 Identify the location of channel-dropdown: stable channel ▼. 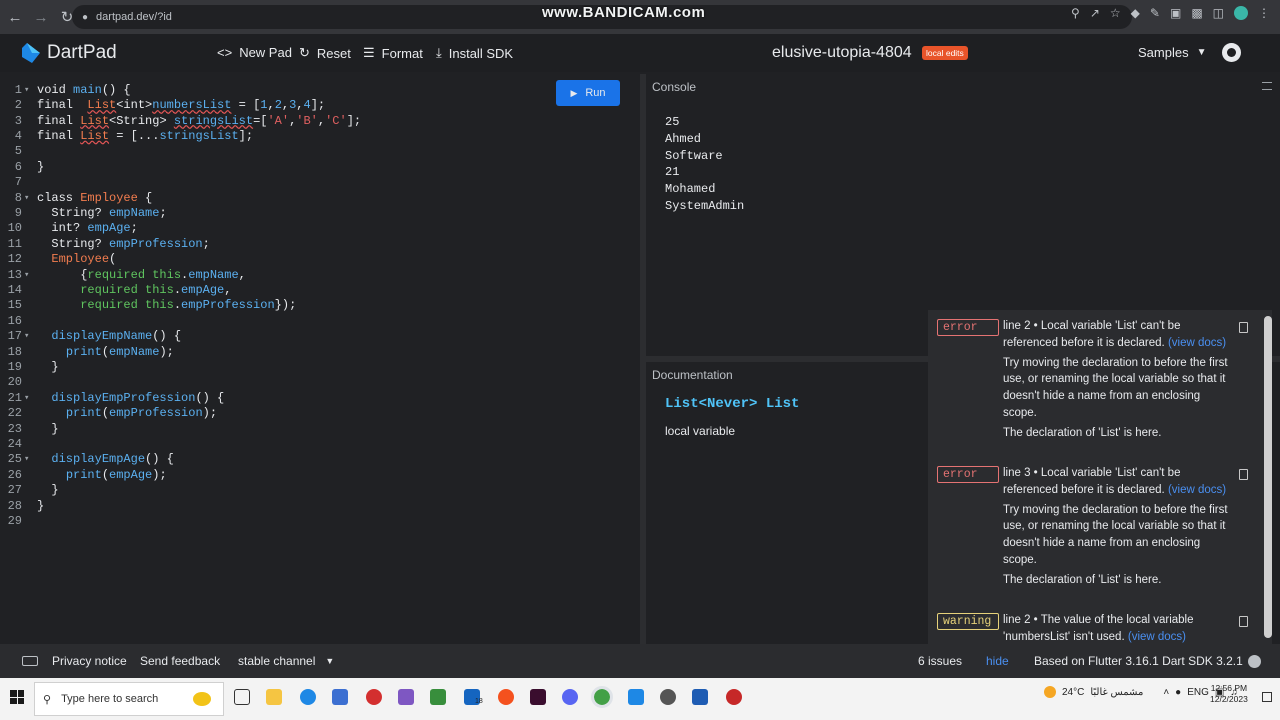
(286, 661).